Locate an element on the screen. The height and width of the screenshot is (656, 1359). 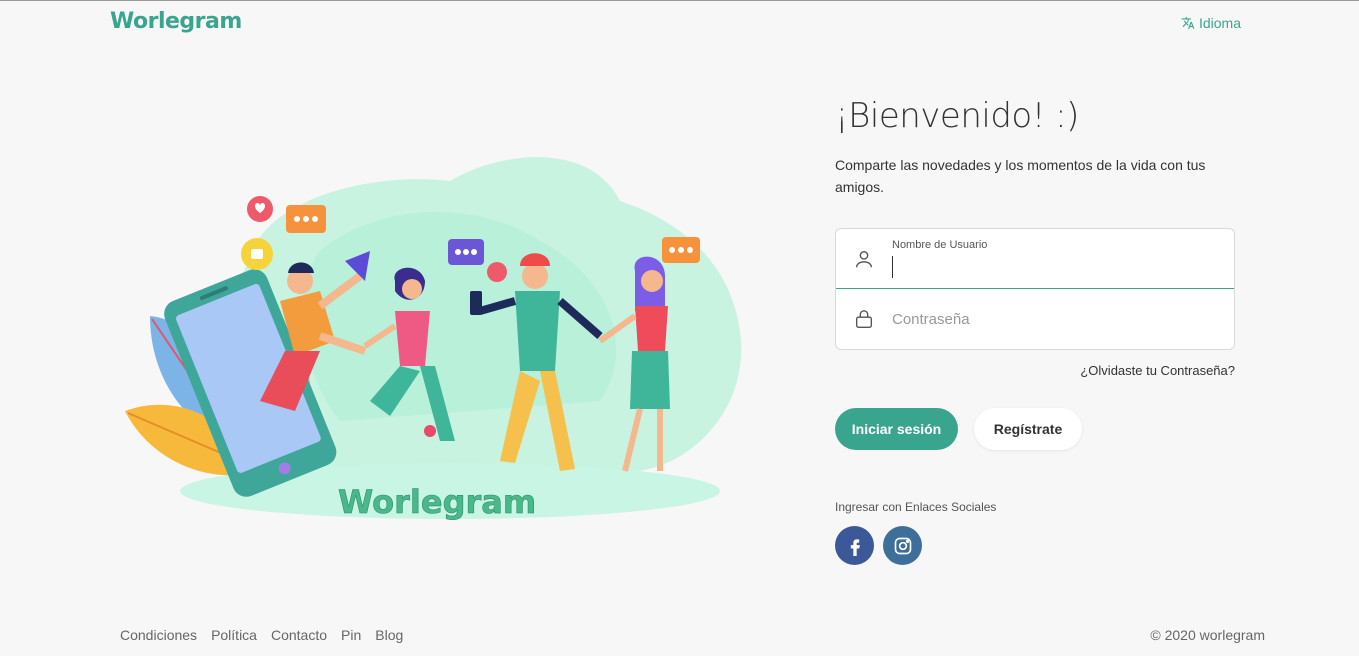
language-label: Idioma is located at coordinates (1219, 23).